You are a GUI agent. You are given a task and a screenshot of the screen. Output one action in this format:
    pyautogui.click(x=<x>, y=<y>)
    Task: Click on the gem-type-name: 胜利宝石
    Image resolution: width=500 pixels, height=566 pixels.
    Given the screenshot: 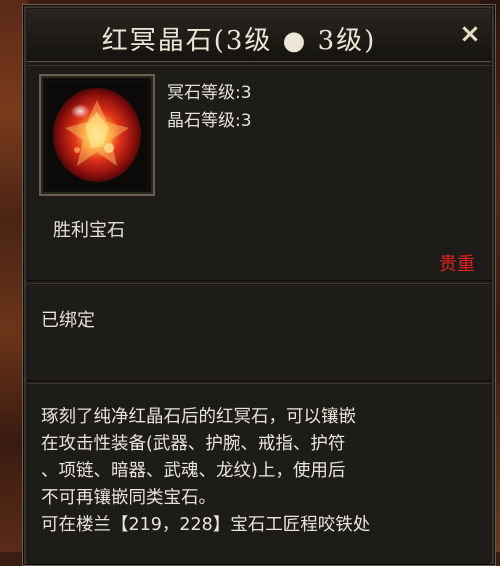 What is the action you would take?
    pyautogui.click(x=89, y=230)
    